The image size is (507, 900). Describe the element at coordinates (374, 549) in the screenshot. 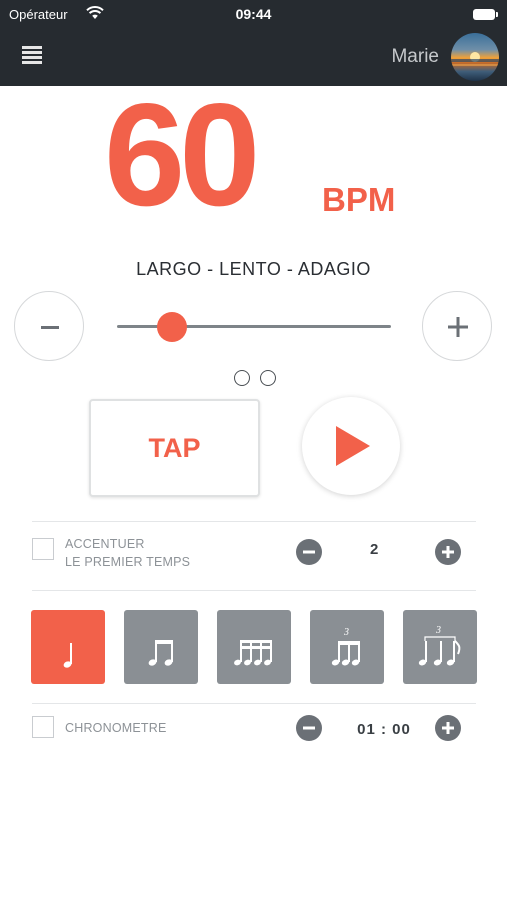

I see `accent-value: 2` at that location.